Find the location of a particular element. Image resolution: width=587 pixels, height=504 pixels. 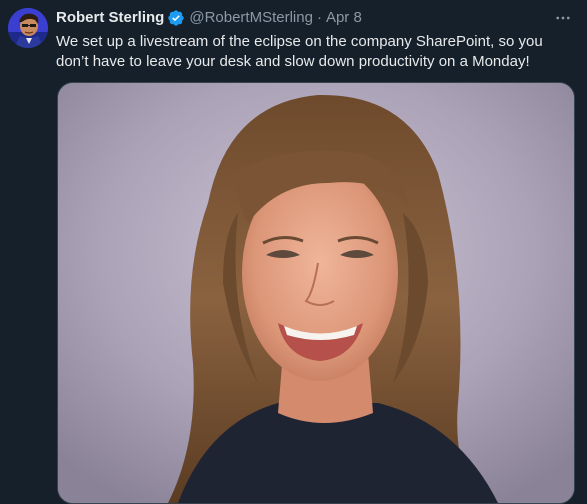

tweet-header: Robert Sterling @RobertMSterling · Apr 8 is located at coordinates (209, 18).